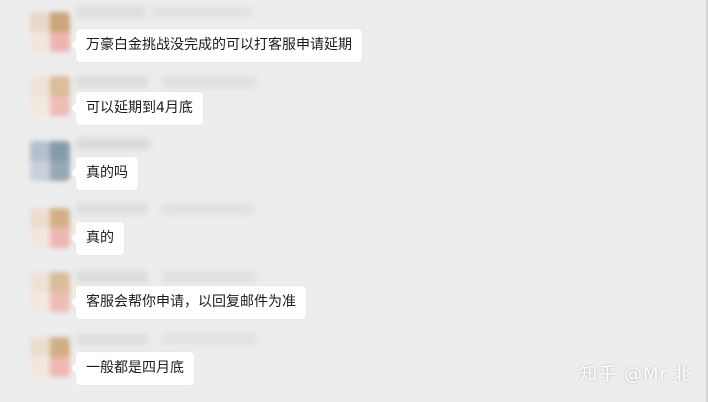 The image size is (708, 402). What do you see at coordinates (97, 238) in the screenshot?
I see `message-bubble: 真的` at bounding box center [97, 238].